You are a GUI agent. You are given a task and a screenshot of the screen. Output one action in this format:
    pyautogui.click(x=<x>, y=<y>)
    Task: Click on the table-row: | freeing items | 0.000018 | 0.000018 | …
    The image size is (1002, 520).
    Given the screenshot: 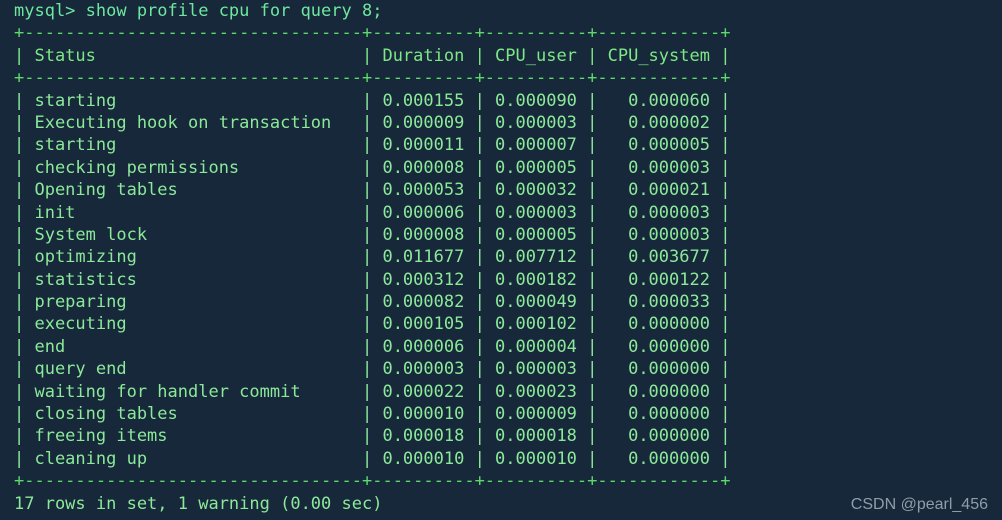 What is the action you would take?
    pyautogui.click(x=372, y=436)
    